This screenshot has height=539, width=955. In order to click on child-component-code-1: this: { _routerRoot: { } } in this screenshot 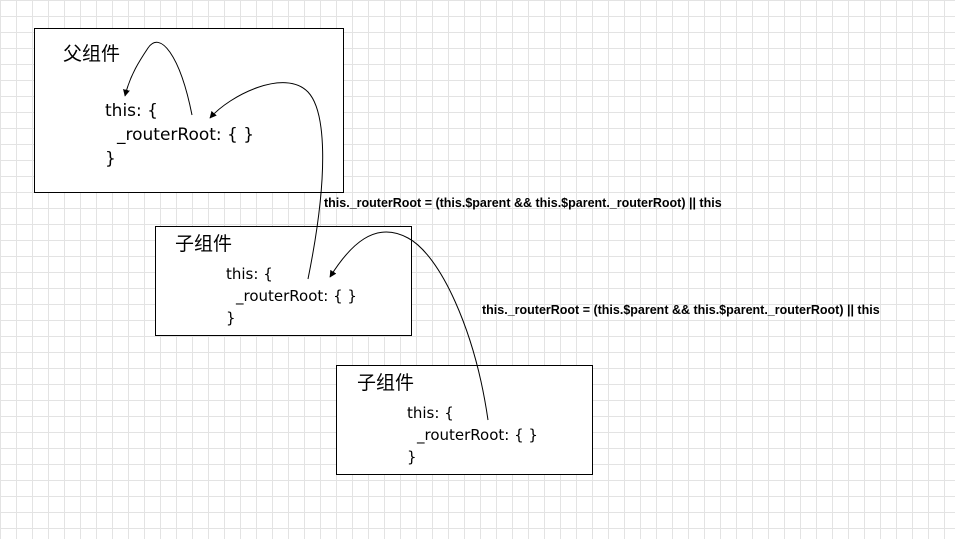, I will do `click(291, 296)`.